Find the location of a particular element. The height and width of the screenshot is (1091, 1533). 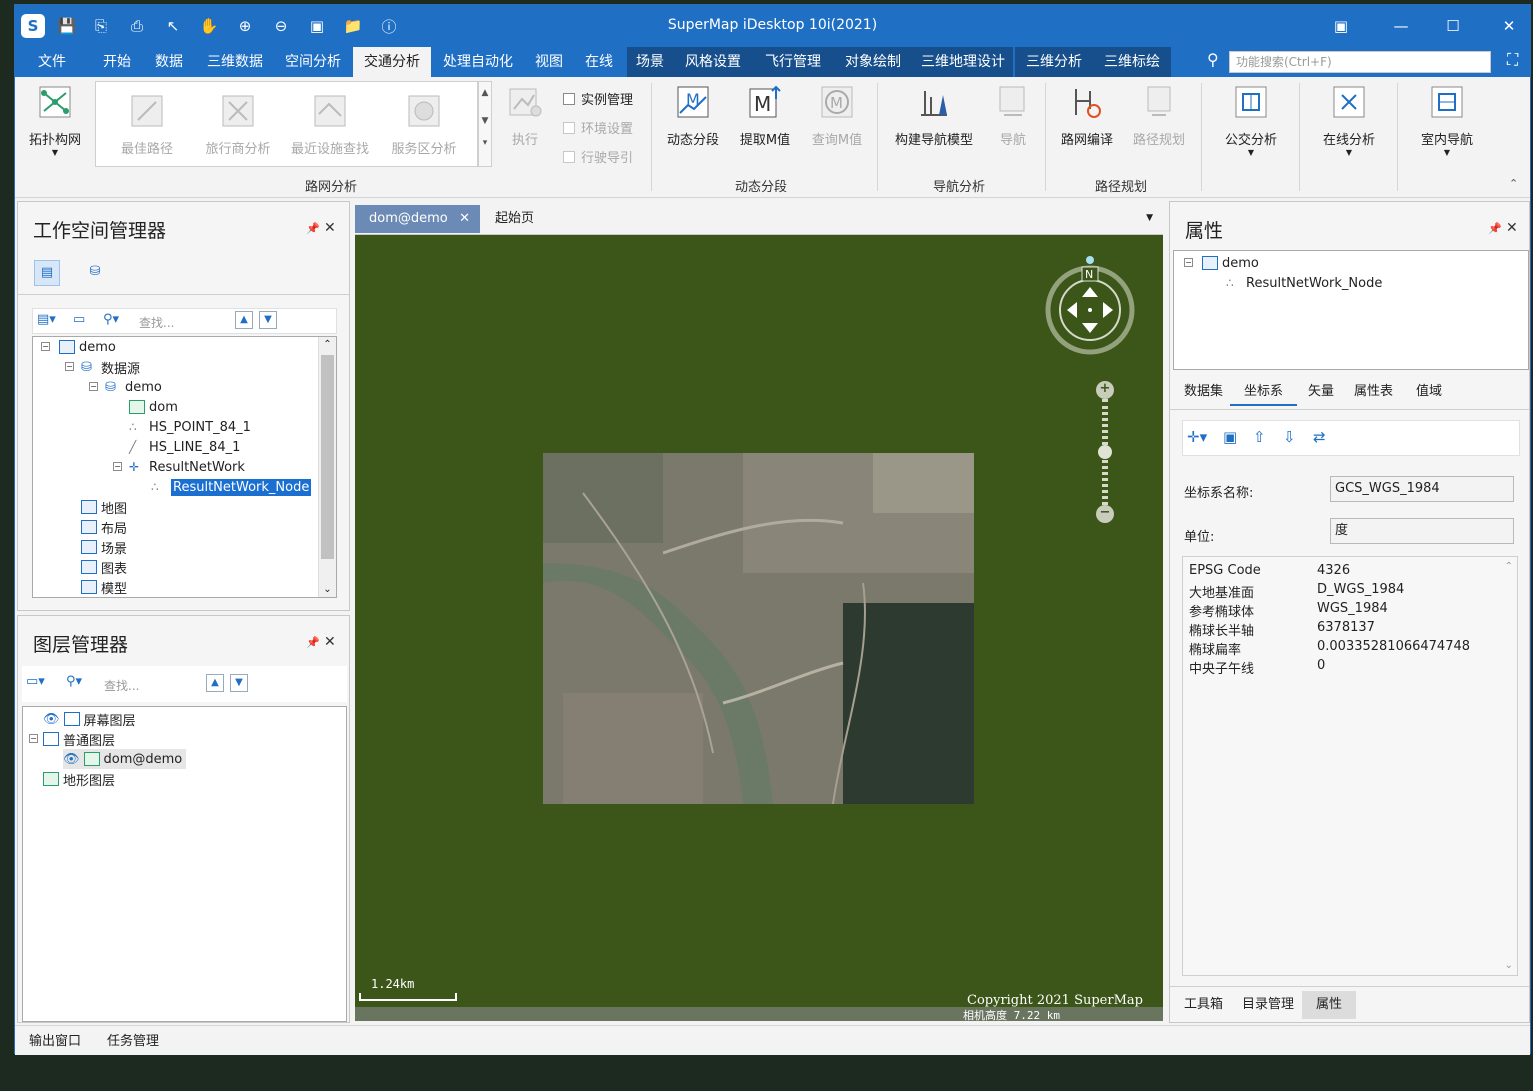

transit-analysis-button: 公交分析 ▼ is located at coordinates (1251, 121).